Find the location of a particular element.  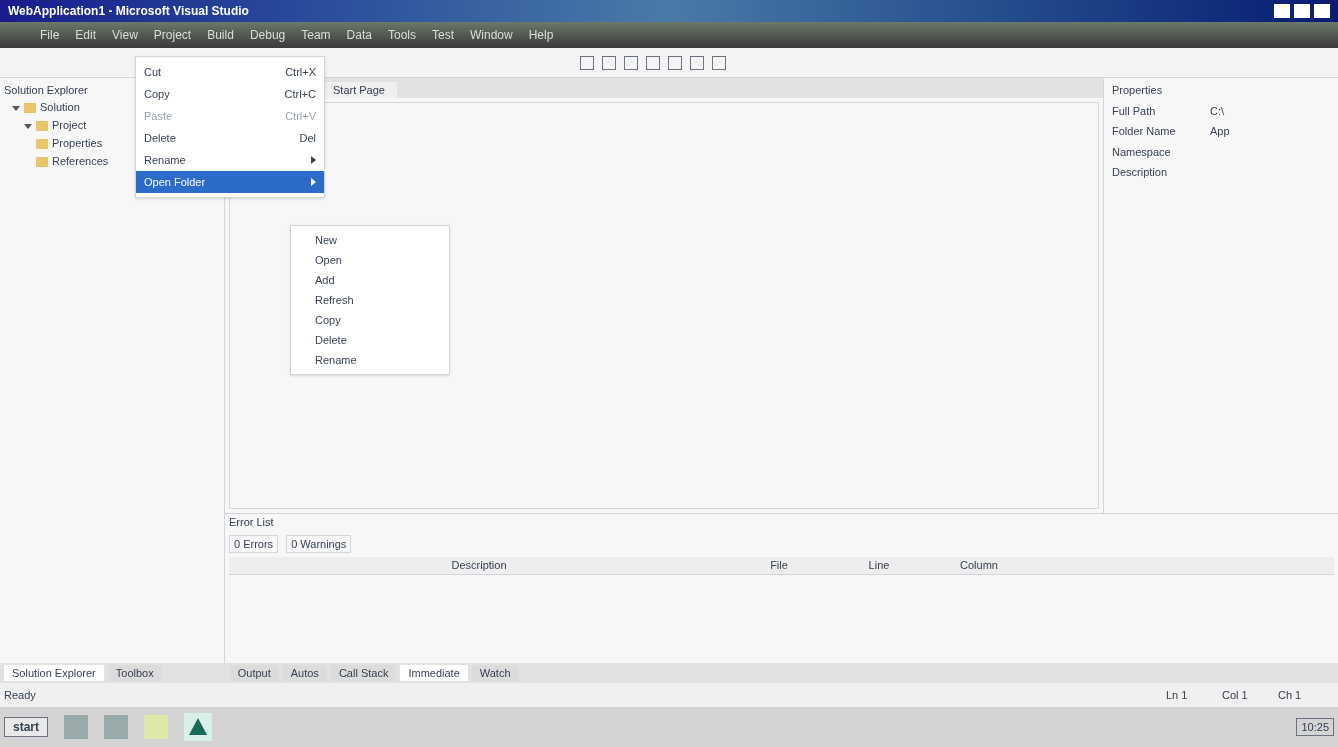

filter-button: 0 Errors is located at coordinates (254, 543).